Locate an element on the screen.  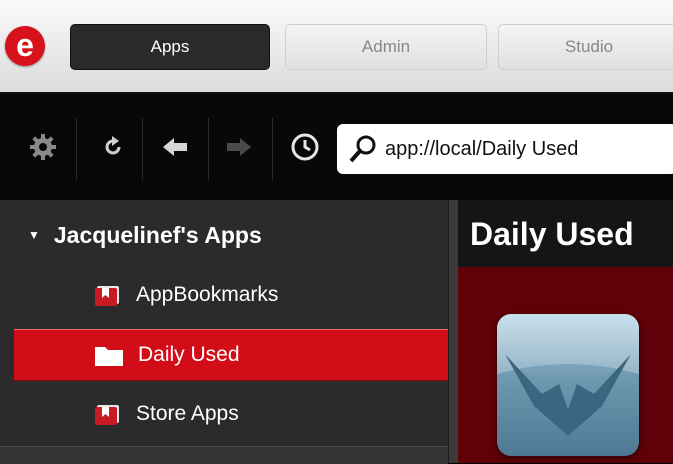
tab-studio: Studio is located at coordinates (585, 47).